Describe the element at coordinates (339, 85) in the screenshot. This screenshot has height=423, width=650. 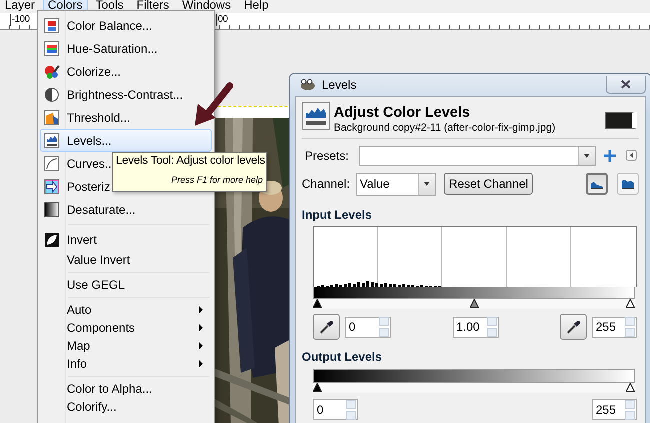
I see `window-title: Levels` at that location.